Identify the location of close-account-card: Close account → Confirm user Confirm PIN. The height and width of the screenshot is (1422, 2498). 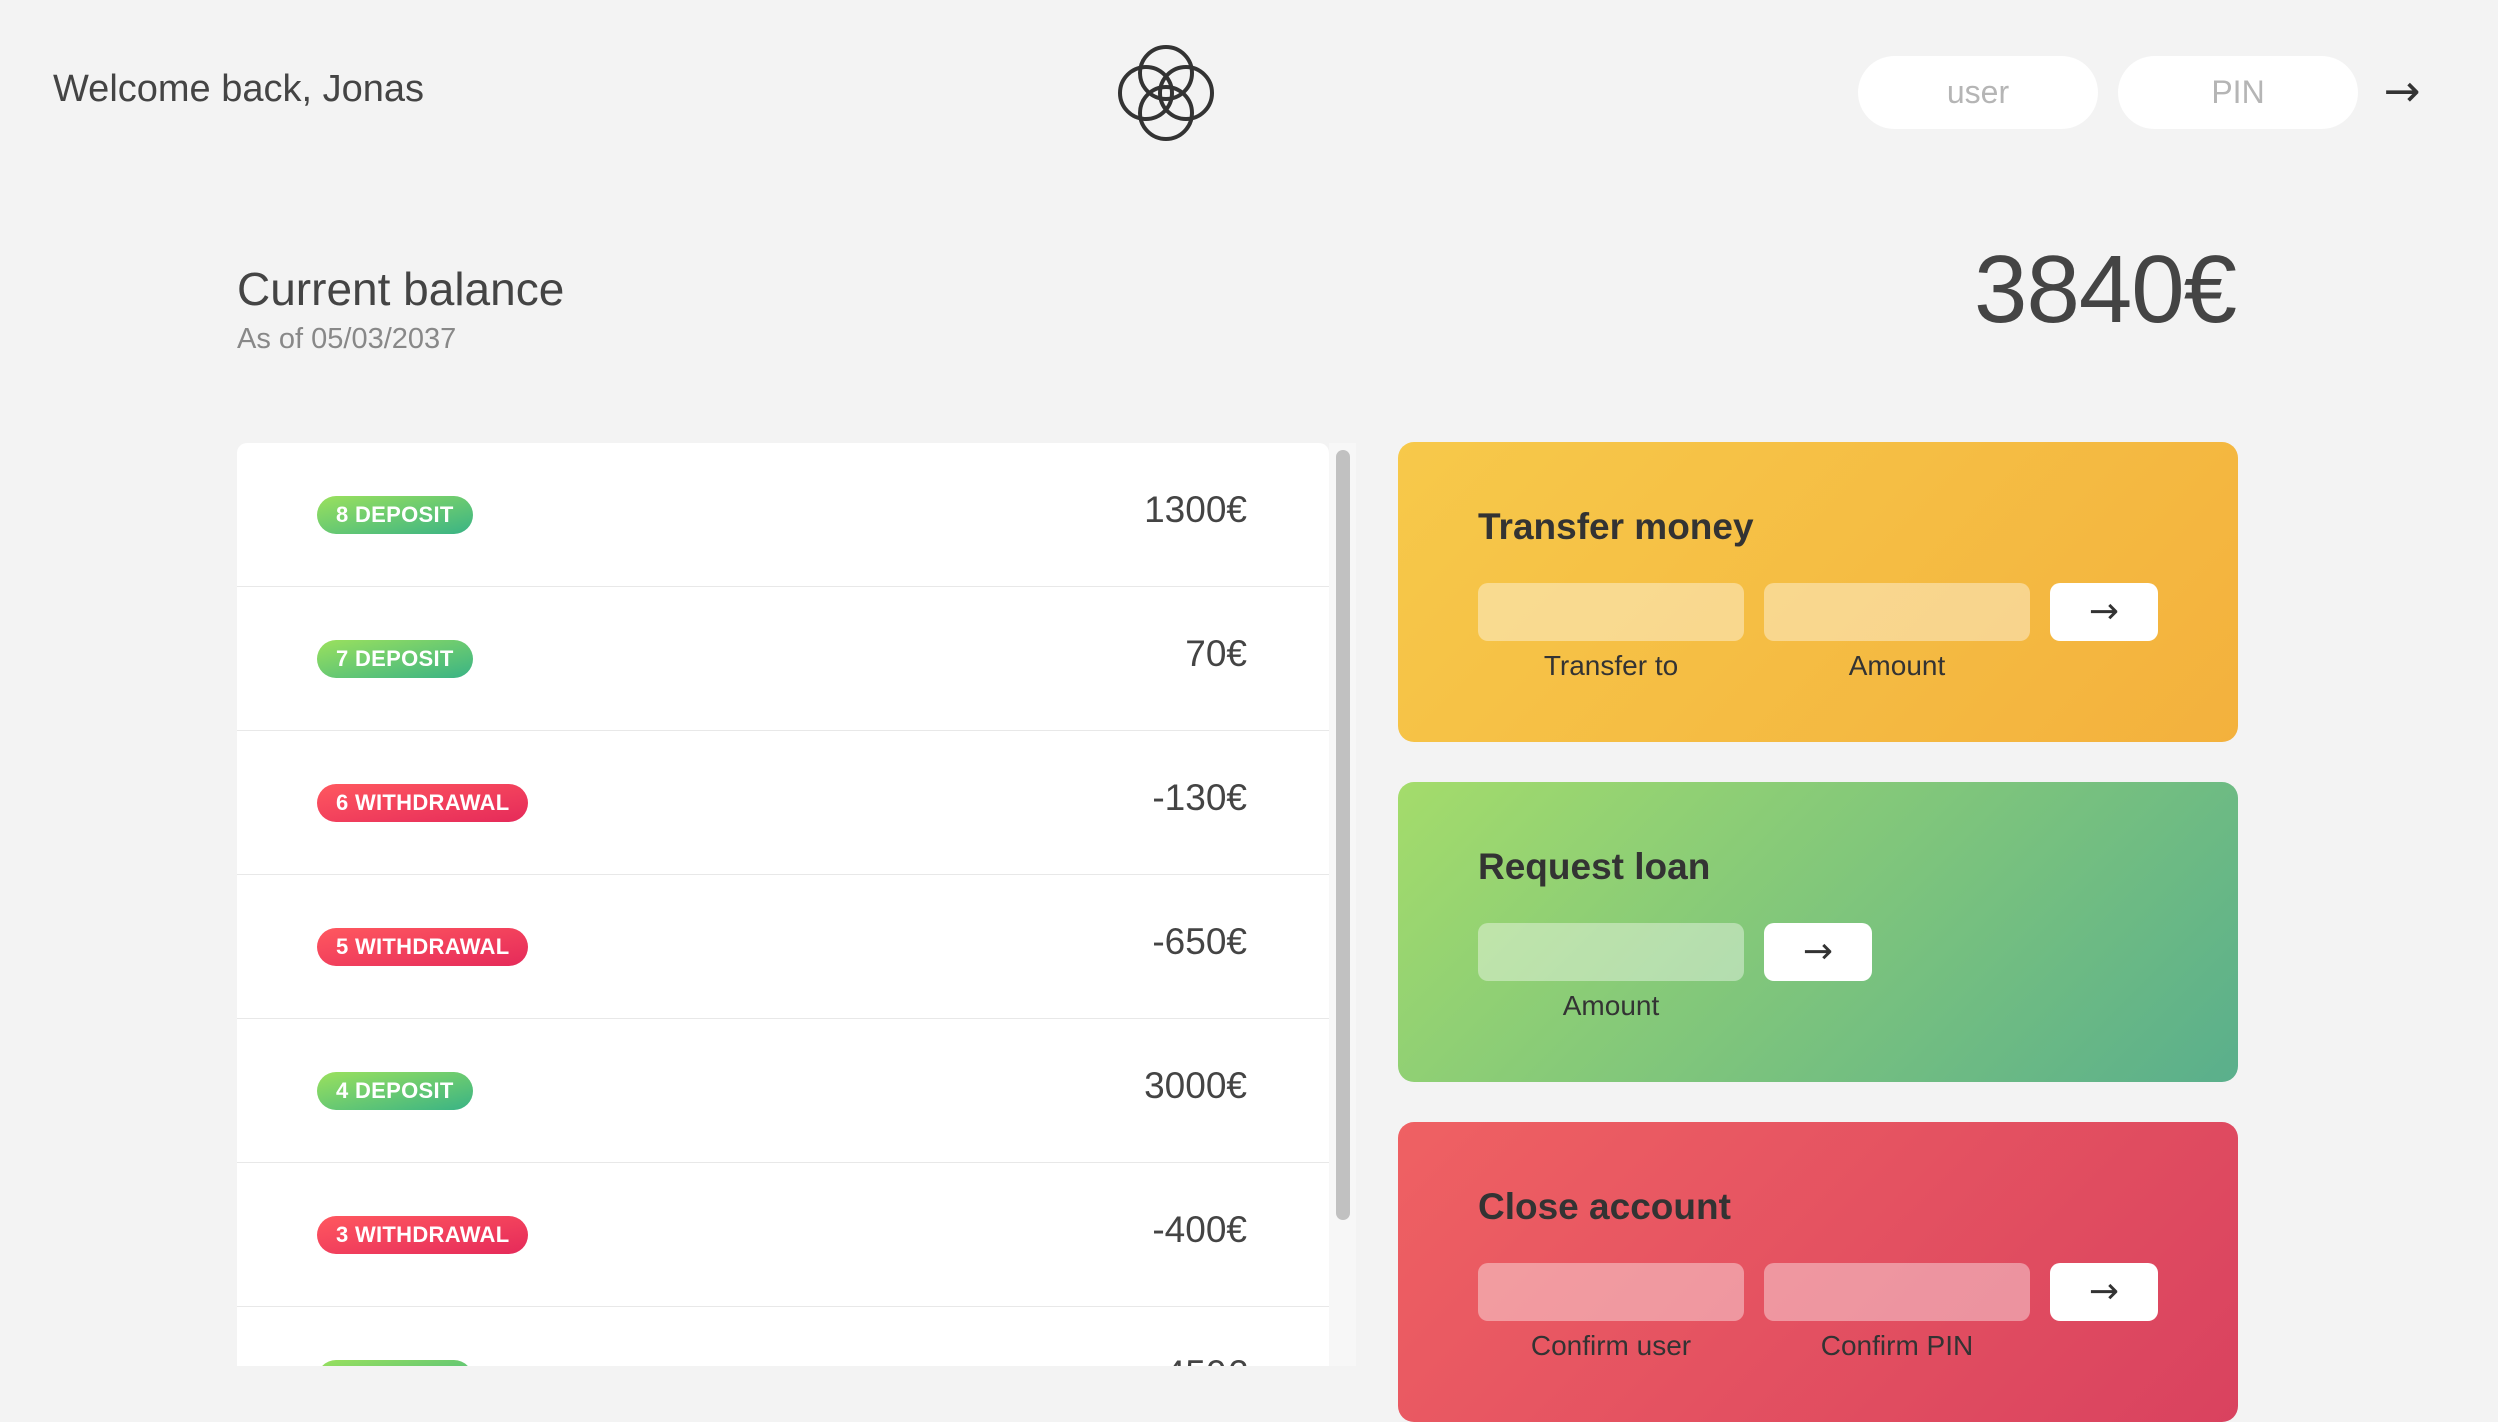
(1818, 1272).